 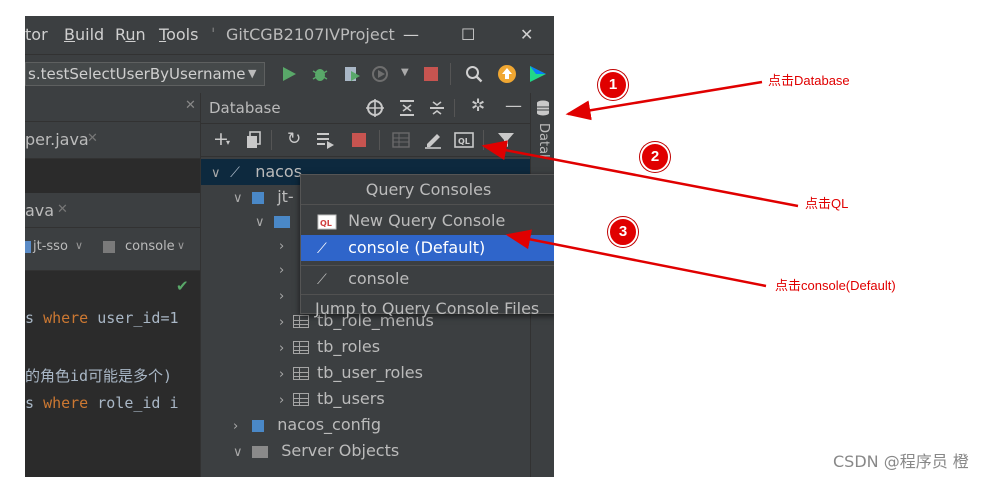 What do you see at coordinates (623, 232) in the screenshot?
I see `step-badge-3: 3` at bounding box center [623, 232].